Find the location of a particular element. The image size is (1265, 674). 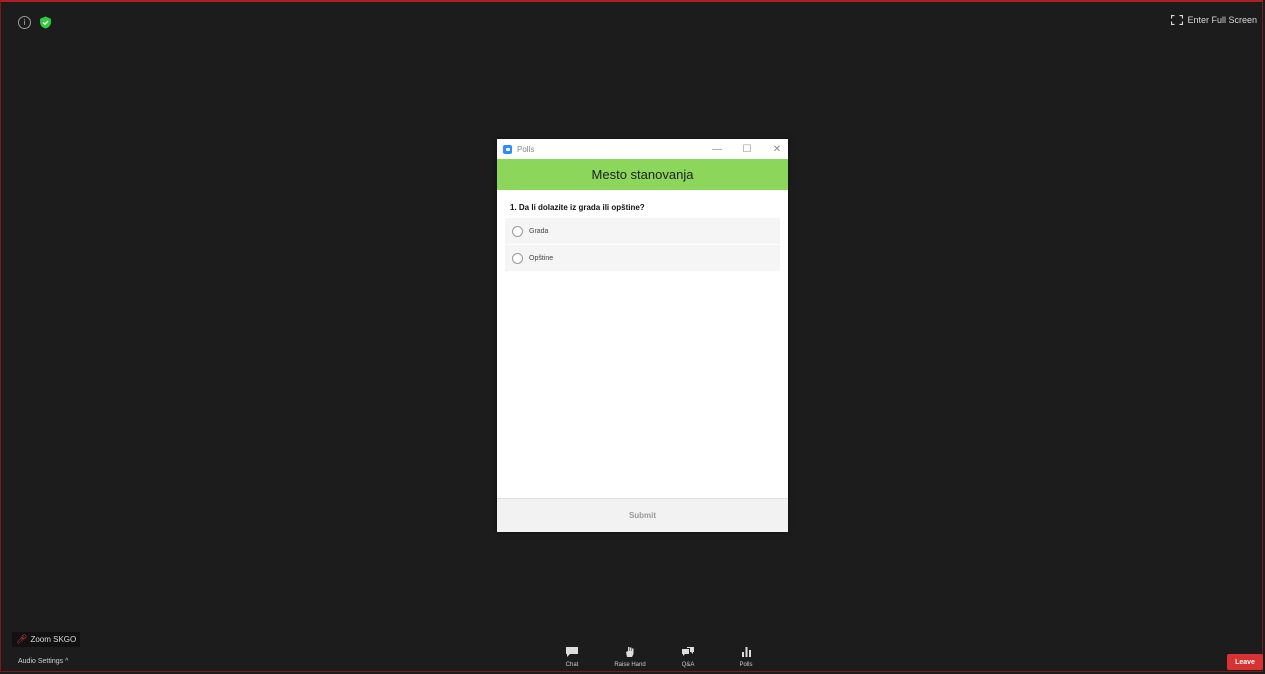

raise-hand-button: Raise Hand is located at coordinates (630, 657).